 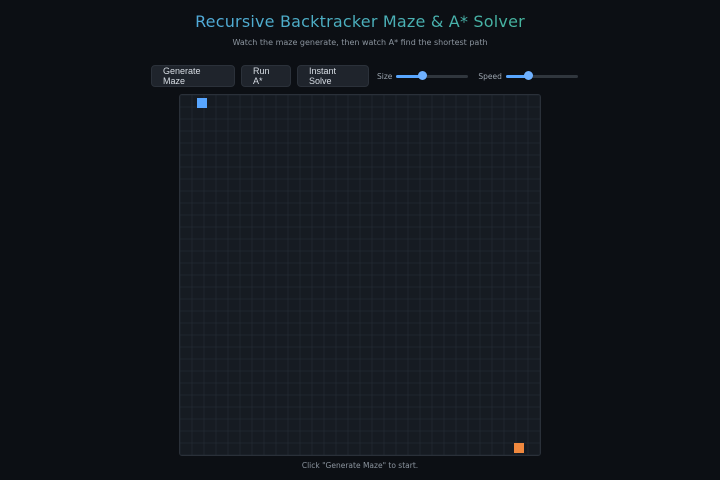 I want to click on speed-label: Speed, so click(x=490, y=76).